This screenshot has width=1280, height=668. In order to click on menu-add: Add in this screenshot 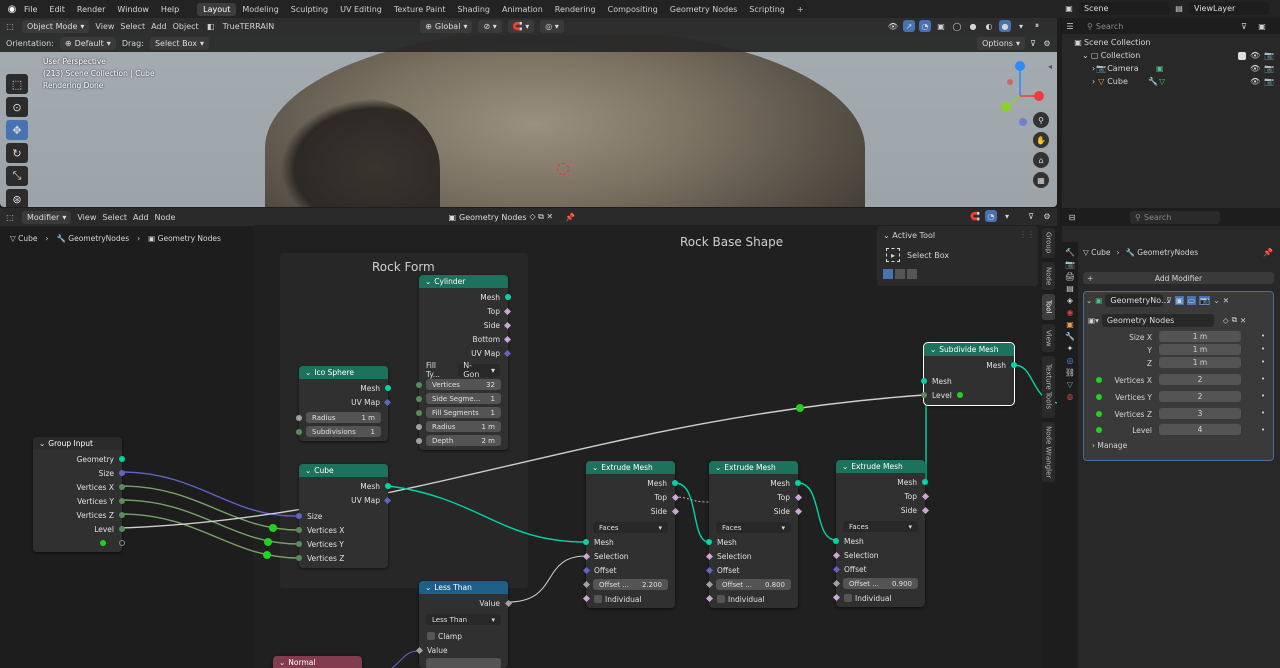, I will do `click(159, 26)`.